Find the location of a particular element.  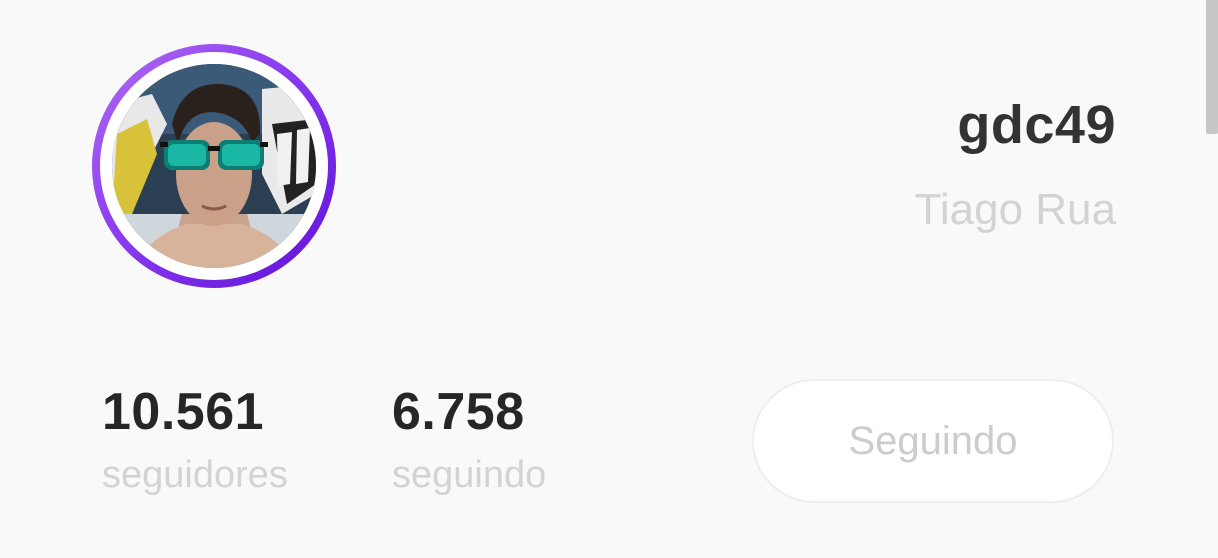

followers-count: 10.561 is located at coordinates (183, 412).